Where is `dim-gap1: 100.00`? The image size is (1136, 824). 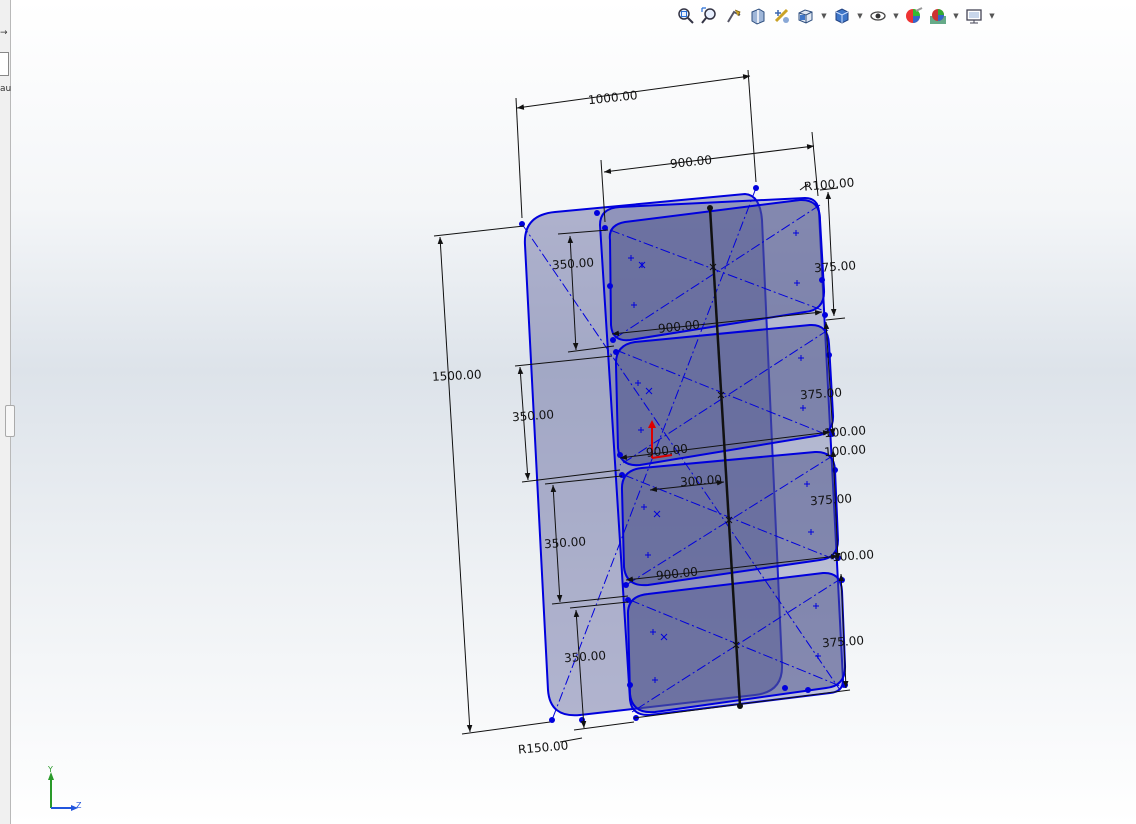
dim-gap1: 100.00 is located at coordinates (845, 431).